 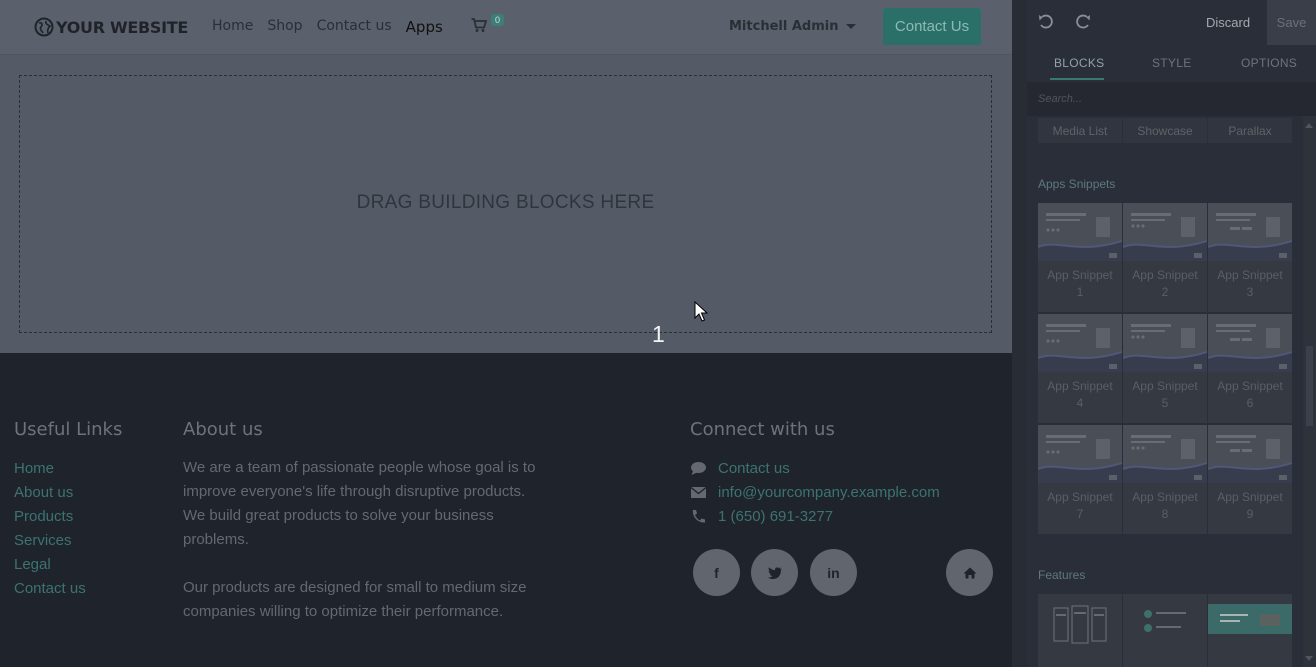 What do you see at coordinates (1080, 514) in the screenshot?
I see `snippet-number: 7` at bounding box center [1080, 514].